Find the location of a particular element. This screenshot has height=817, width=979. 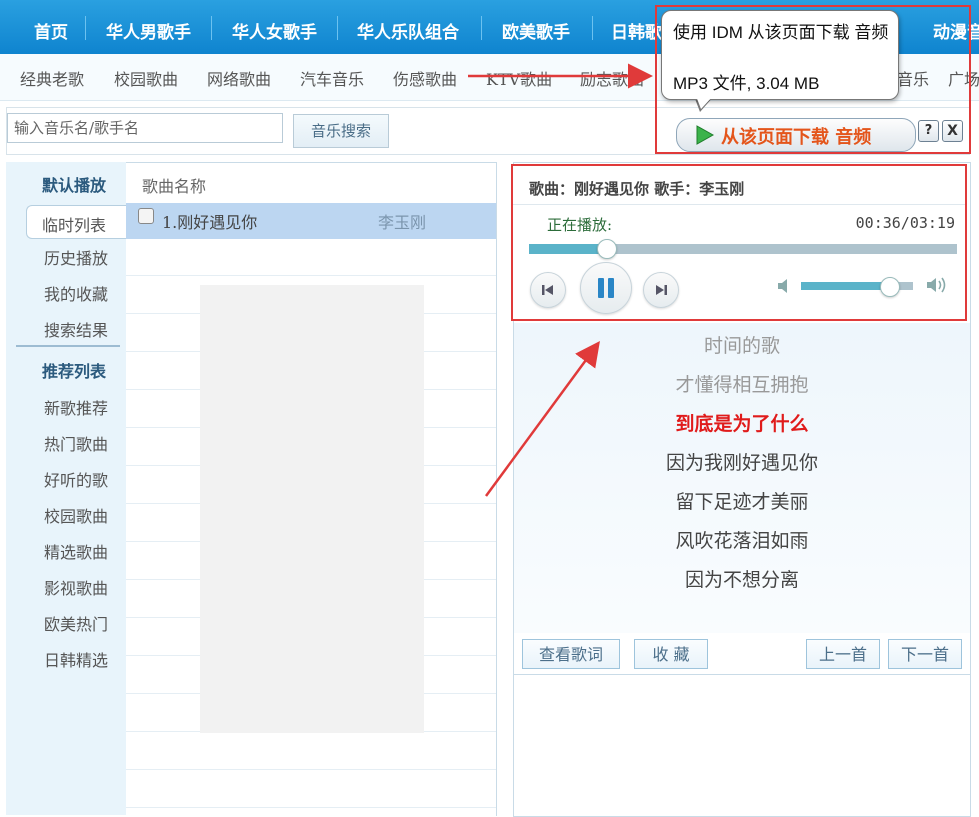

volume-handle is located at coordinates (890, 287).